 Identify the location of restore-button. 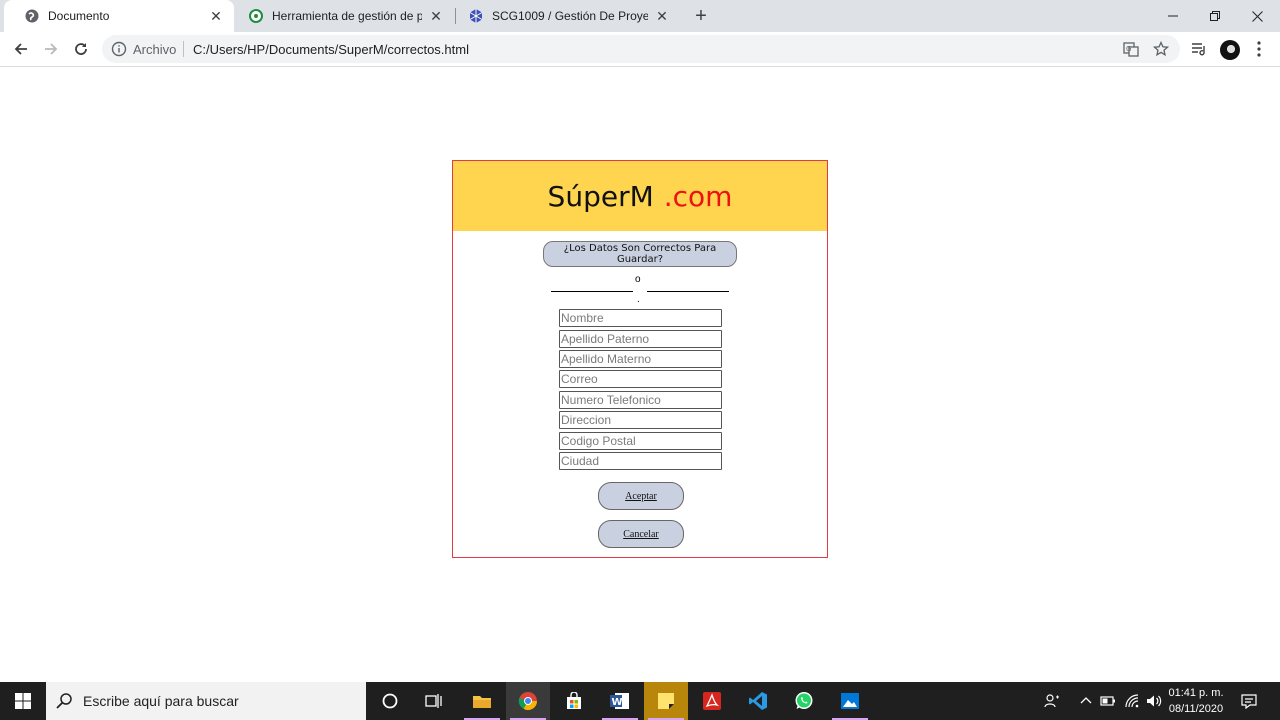
(1215, 16).